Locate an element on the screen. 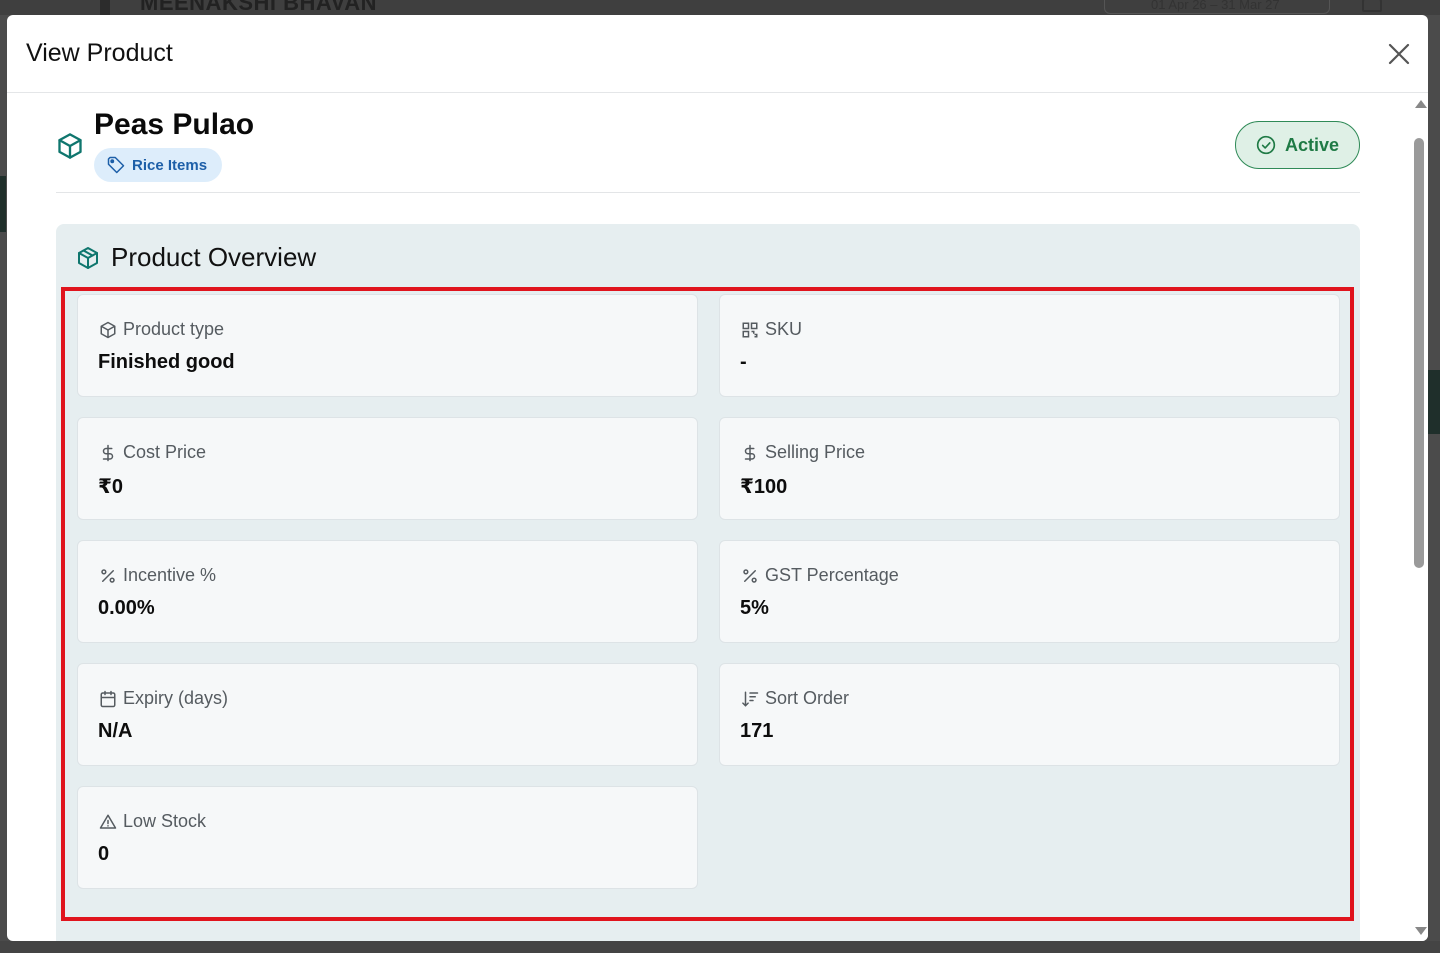 The width and height of the screenshot is (1440, 953). field-card-low-stock: Low Stock 0 is located at coordinates (387, 837).